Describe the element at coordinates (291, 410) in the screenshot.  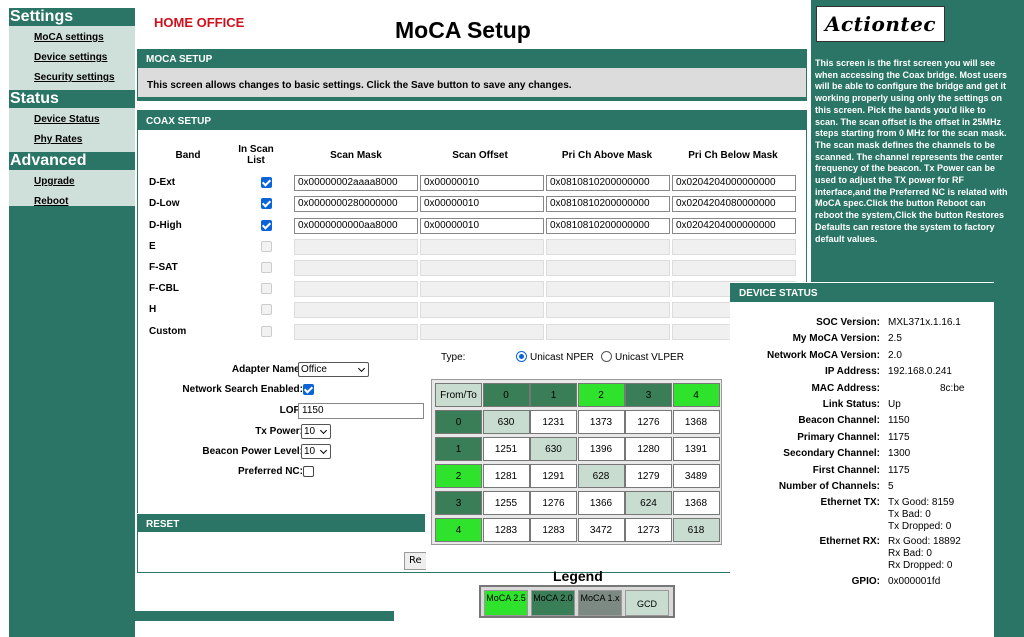
I see `lof-label: LOF:` at that location.